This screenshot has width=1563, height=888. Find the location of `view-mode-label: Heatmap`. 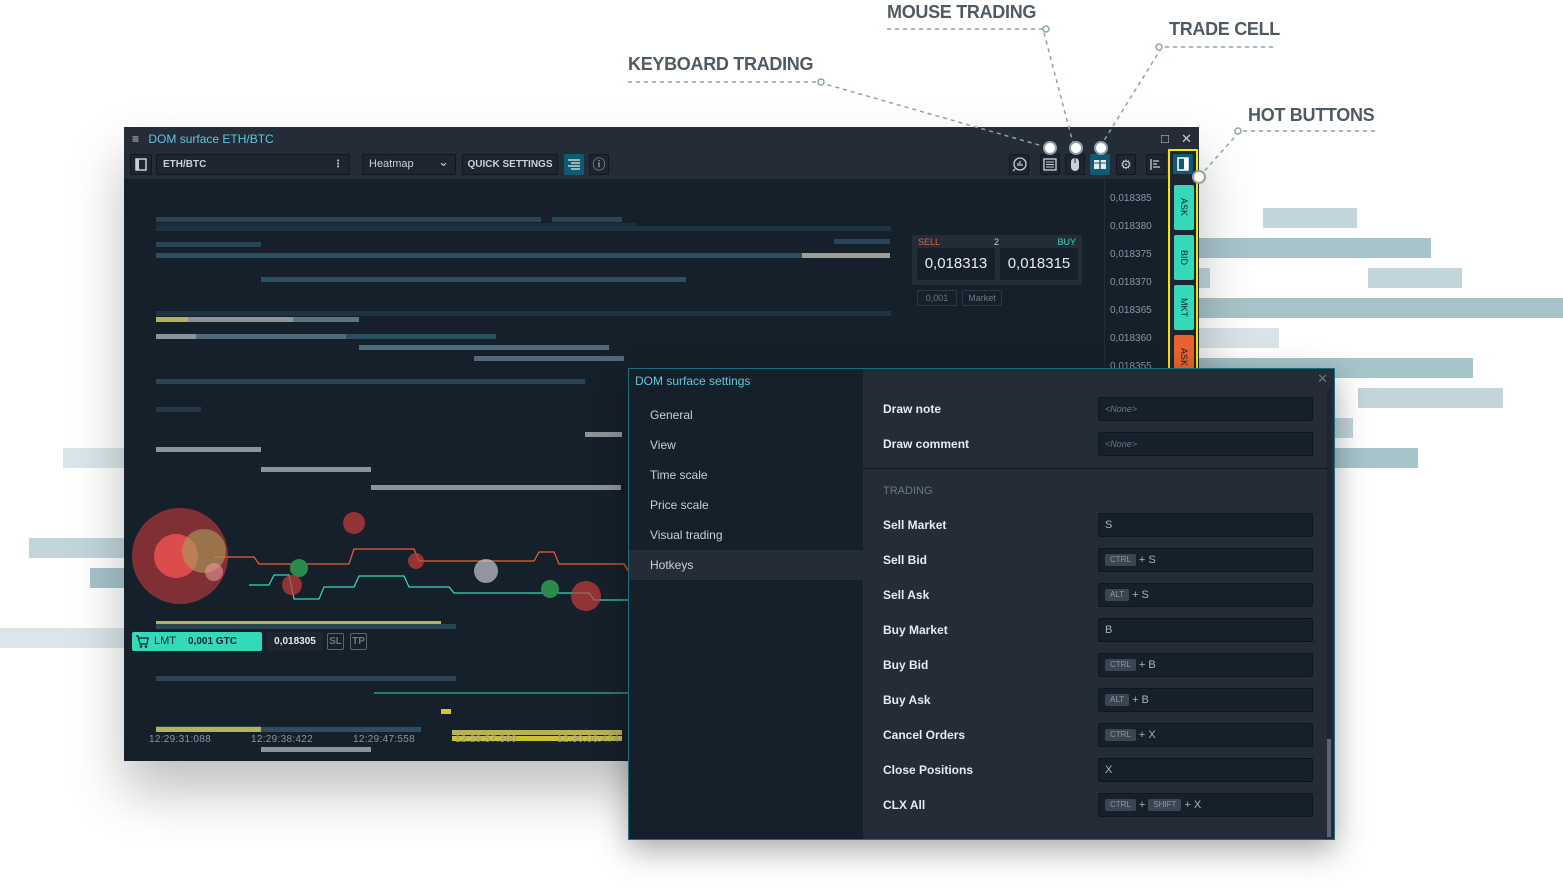

view-mode-label: Heatmap is located at coordinates (391, 164).